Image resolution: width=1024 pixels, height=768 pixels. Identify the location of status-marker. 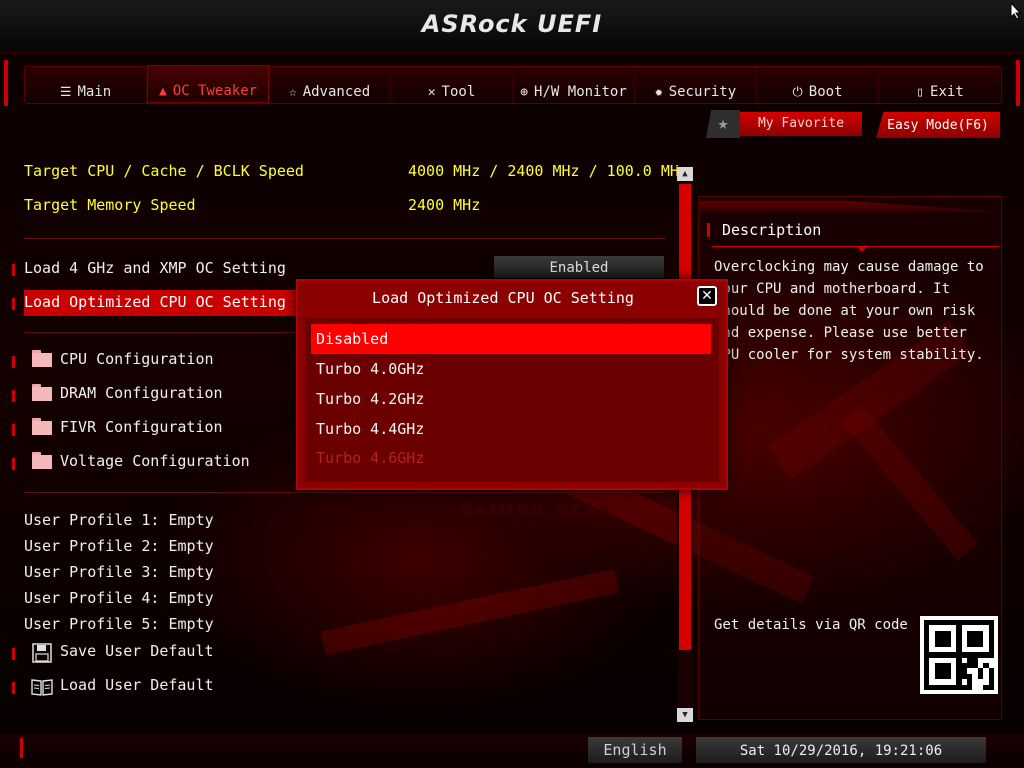
(21, 748).